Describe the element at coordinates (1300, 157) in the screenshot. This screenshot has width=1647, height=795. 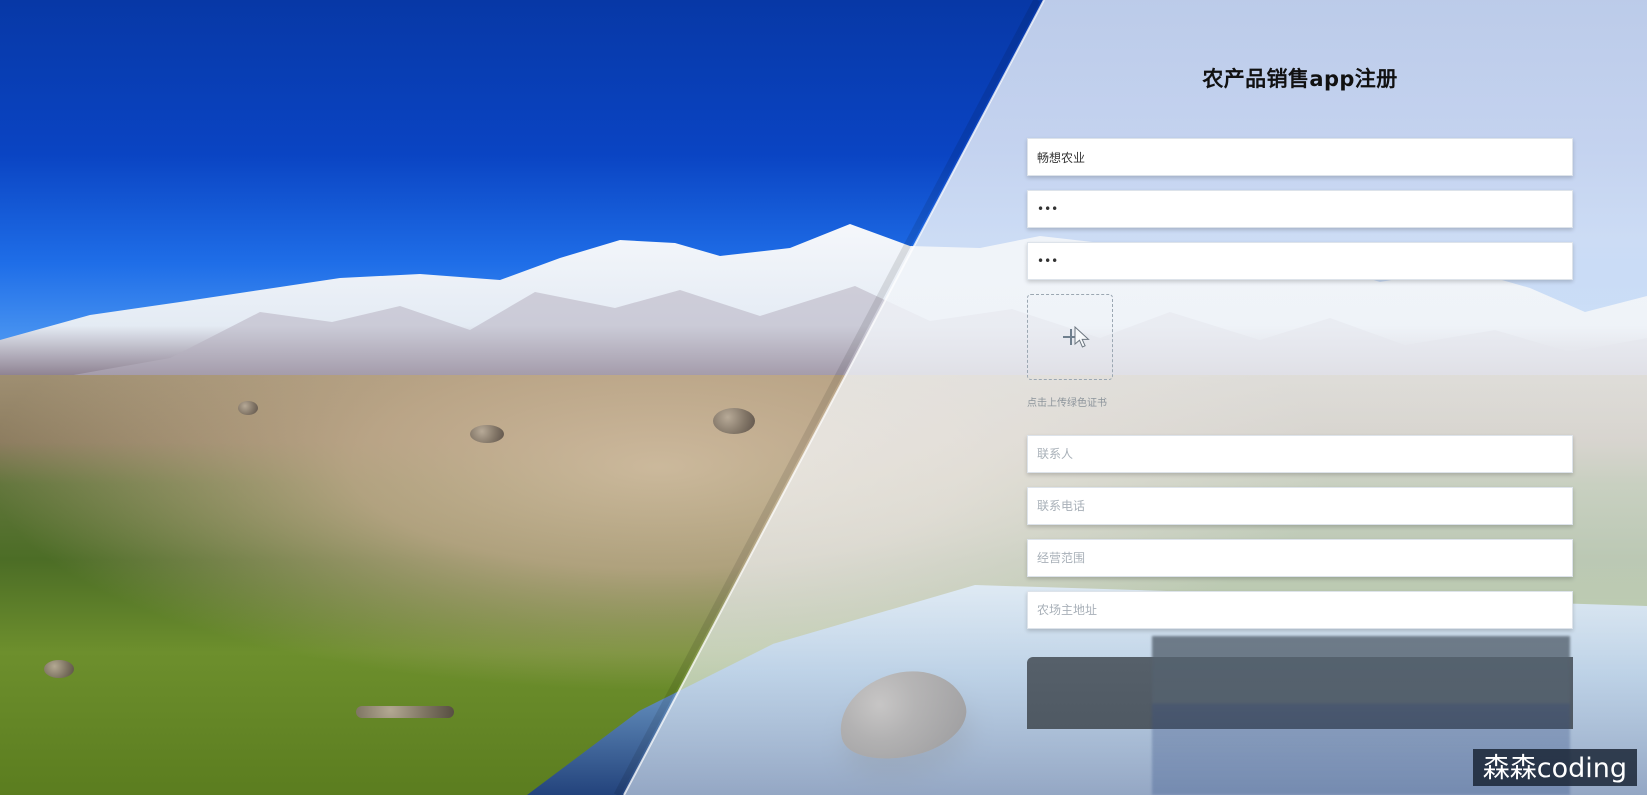
I see `company-name-input` at that location.